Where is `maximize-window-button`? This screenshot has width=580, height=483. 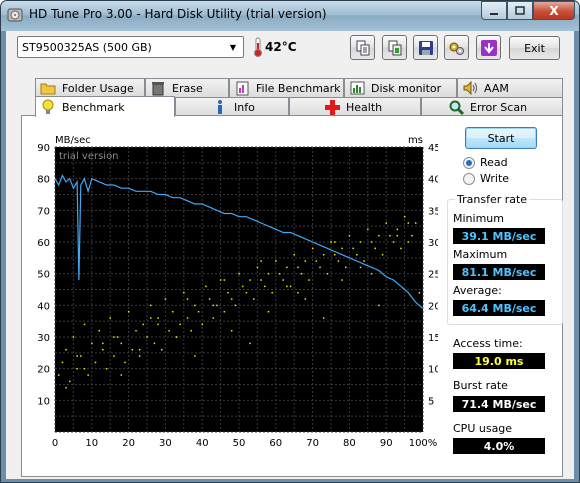
maximize-window-button is located at coordinates (520, 10).